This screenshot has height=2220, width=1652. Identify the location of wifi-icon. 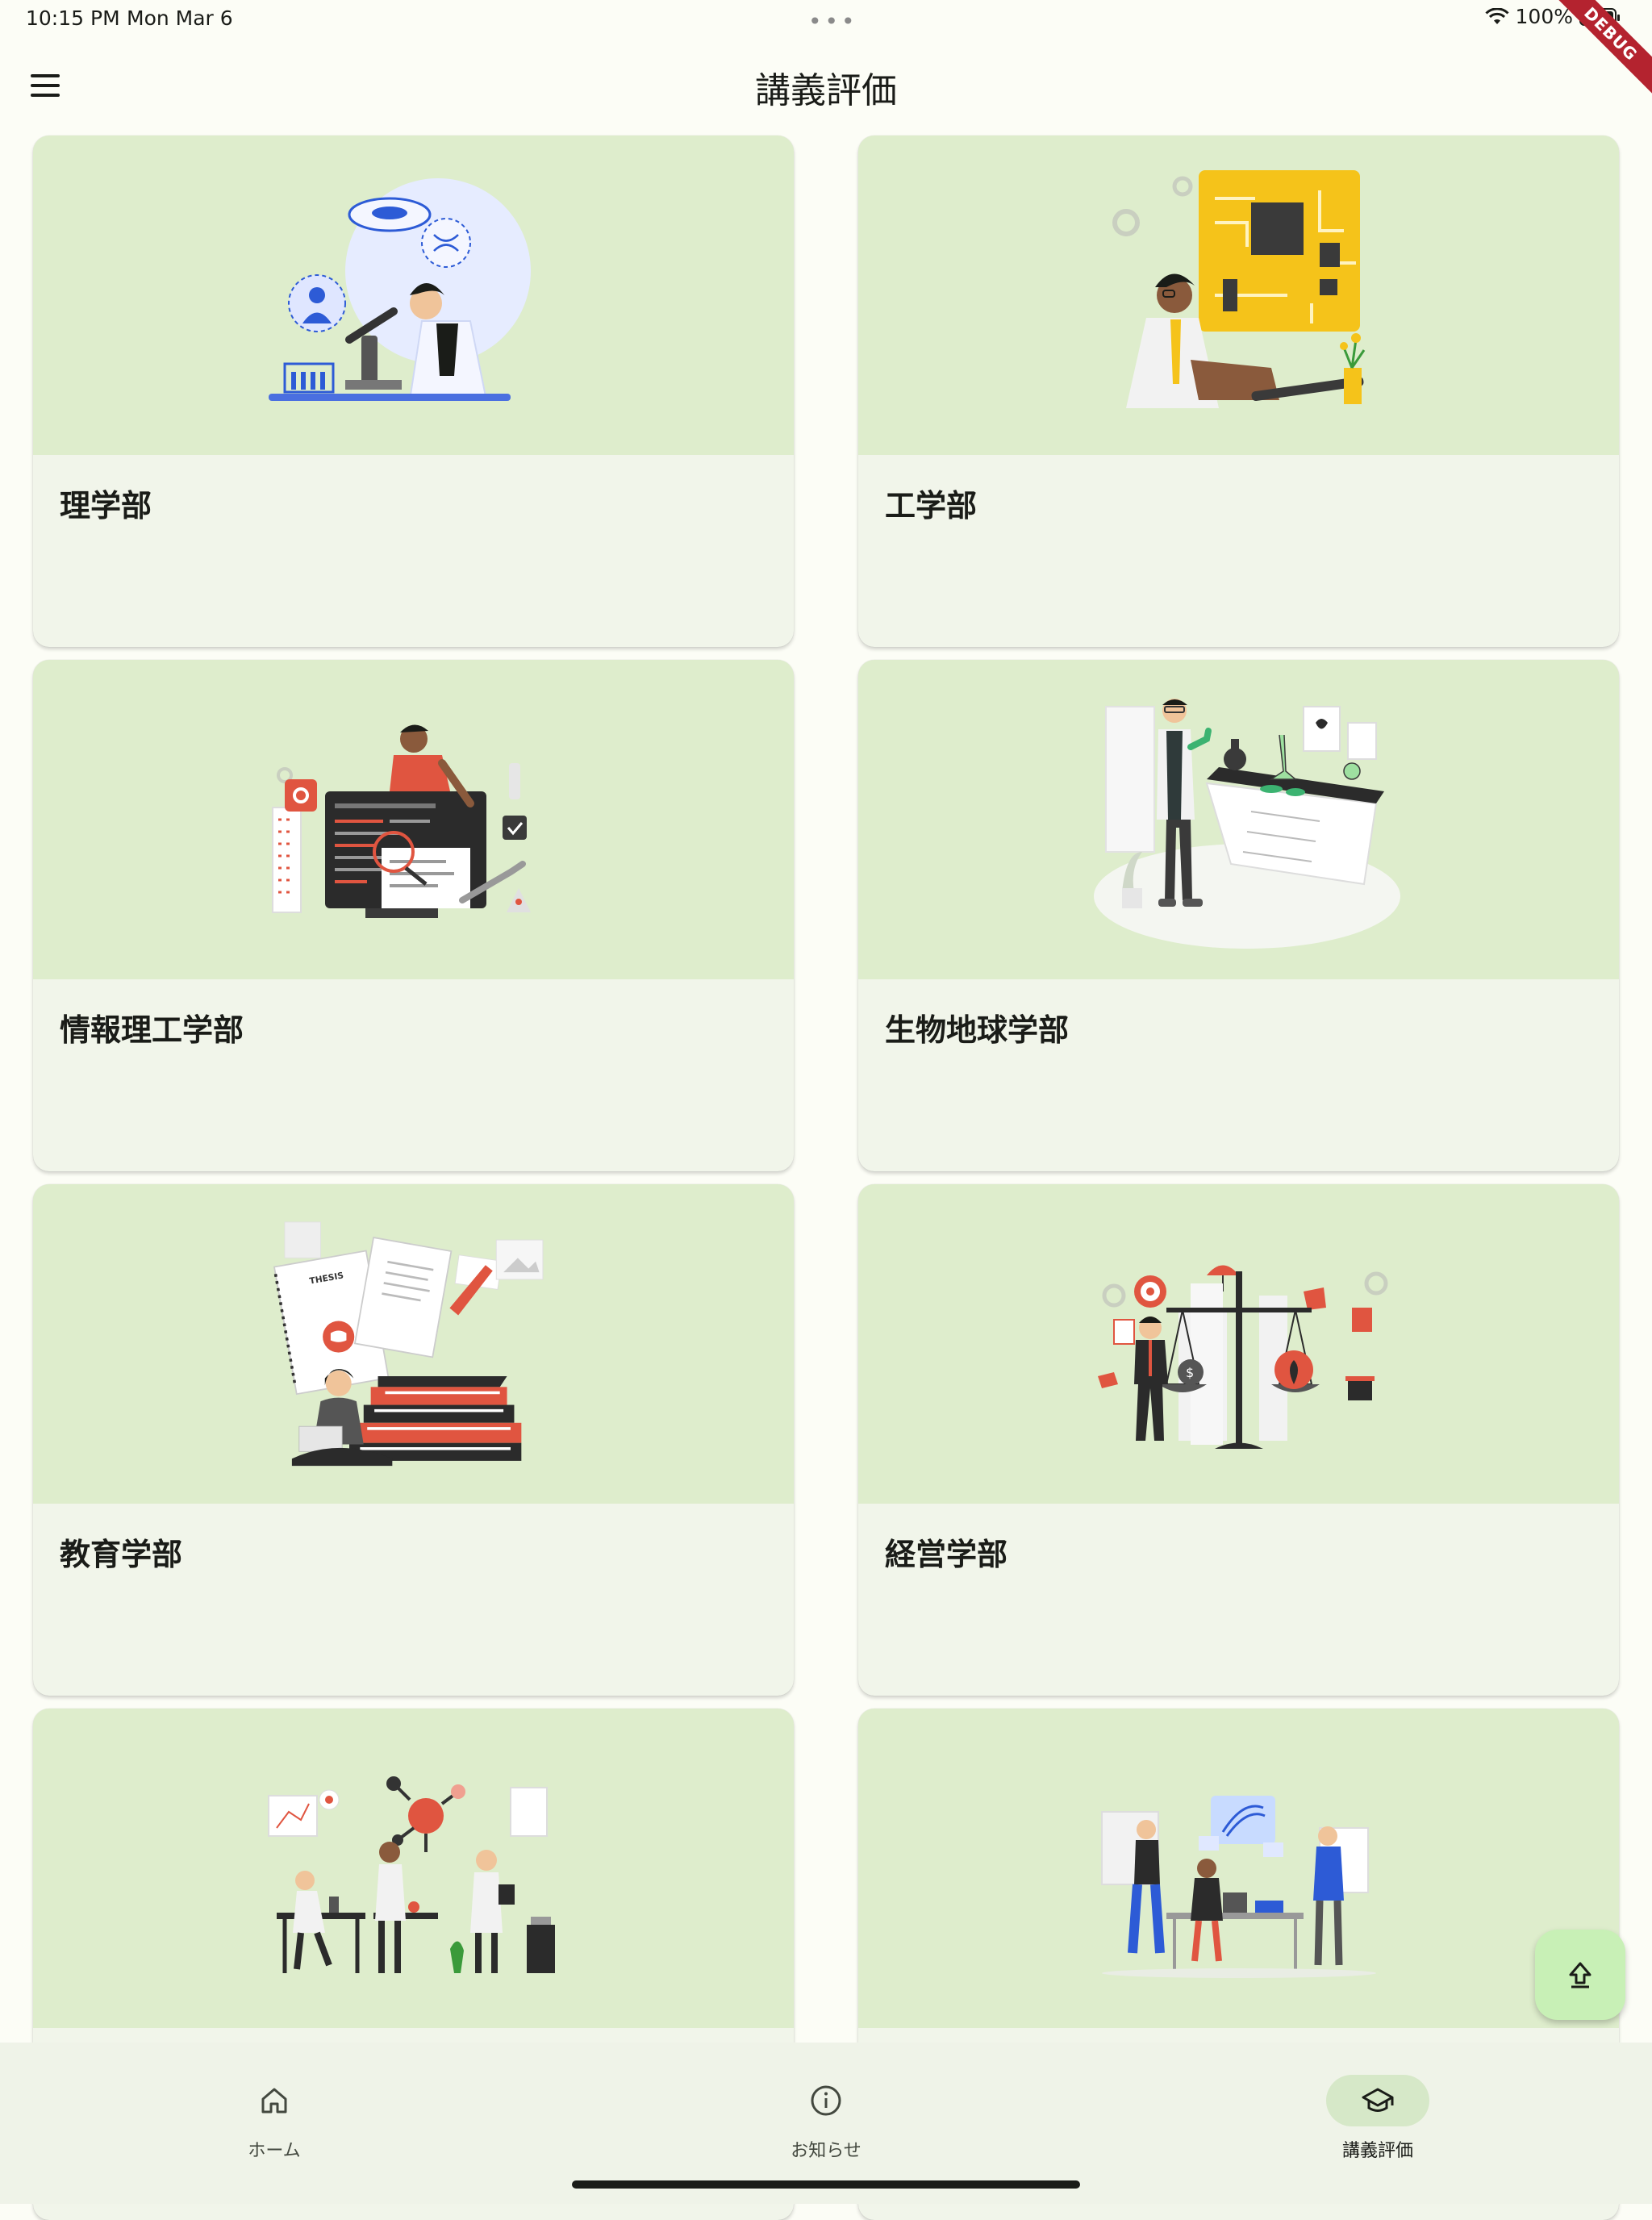
(1496, 15).